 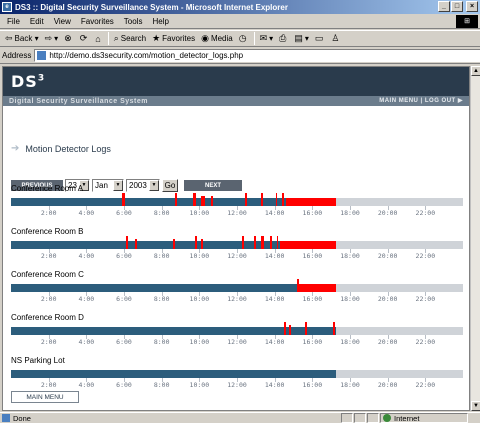 I want to click on print-icon: ⎙, so click(x=283, y=38).